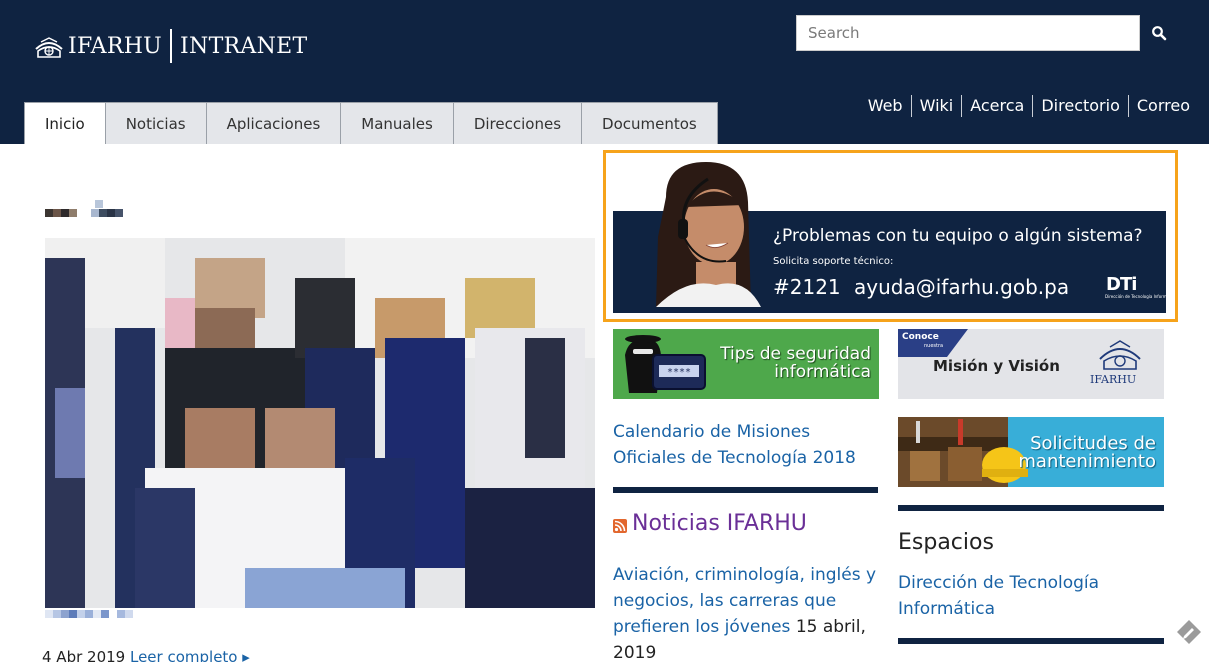 The width and height of the screenshot is (1209, 662). Describe the element at coordinates (708, 234) in the screenshot. I see `support-agent-illustration` at that location.